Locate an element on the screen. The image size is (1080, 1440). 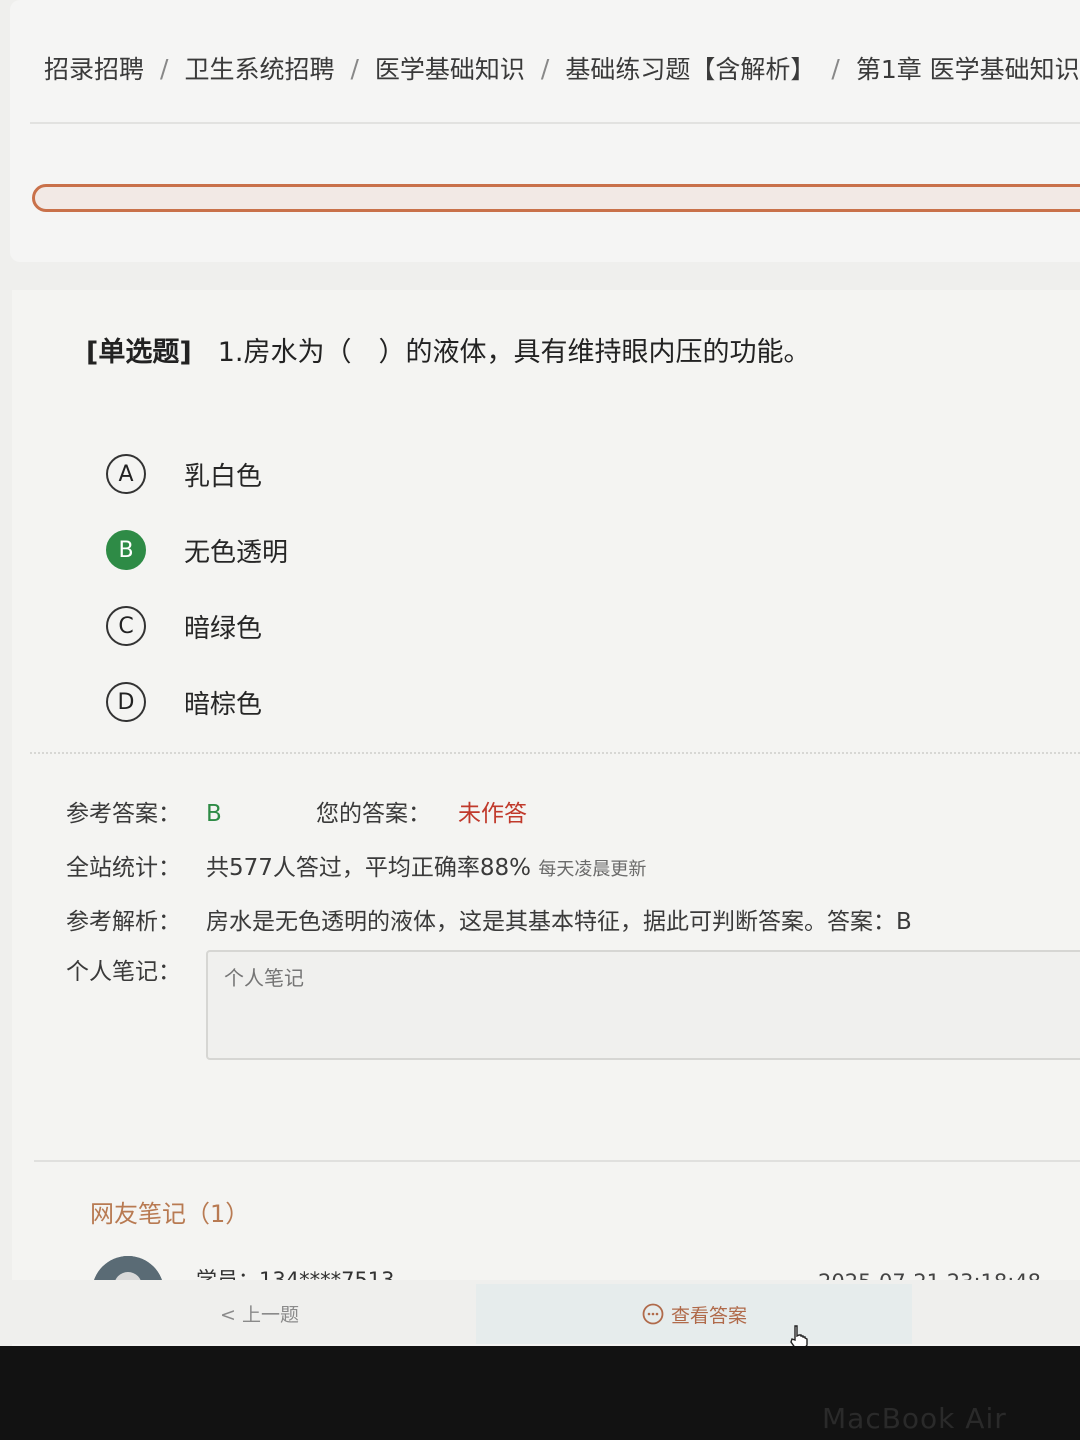
breadcrumb-item-health-system: 卫生系统招聘 is located at coordinates (259, 68).